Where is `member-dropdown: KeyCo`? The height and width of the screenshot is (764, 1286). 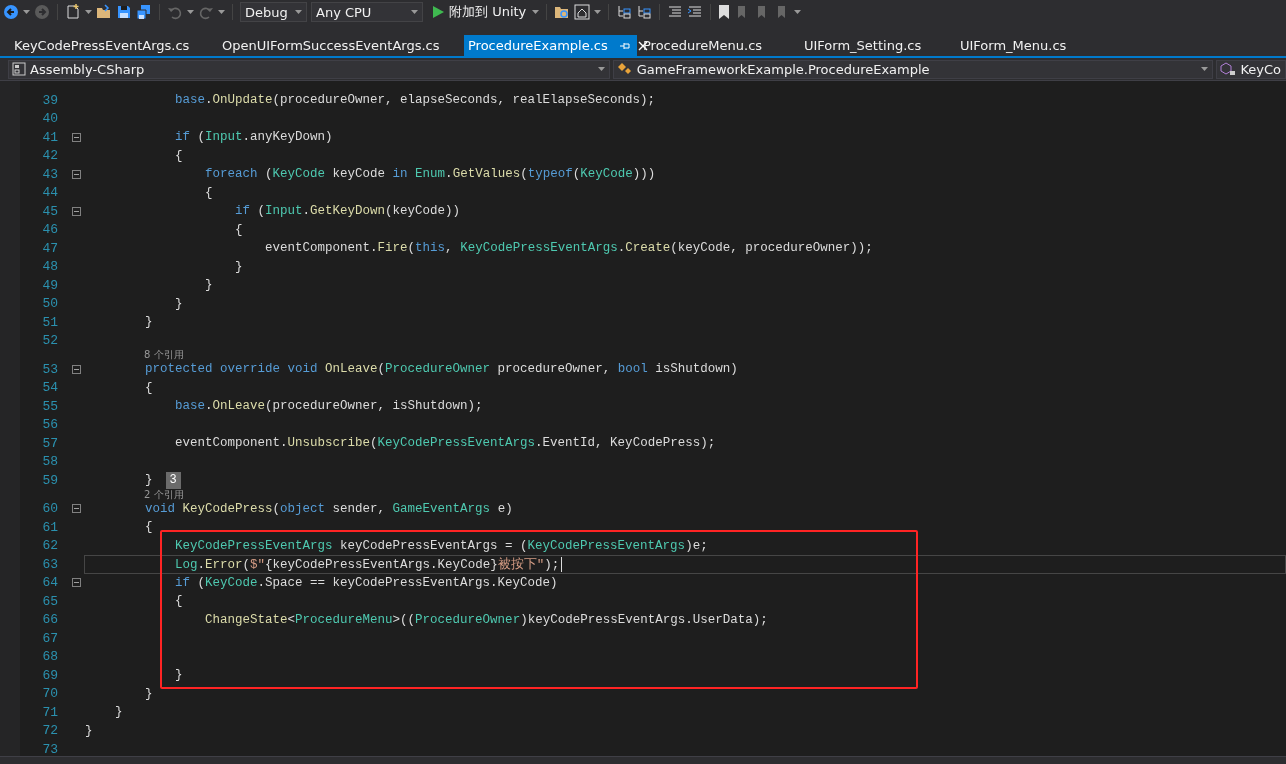 member-dropdown: KeyCo is located at coordinates (1251, 69).